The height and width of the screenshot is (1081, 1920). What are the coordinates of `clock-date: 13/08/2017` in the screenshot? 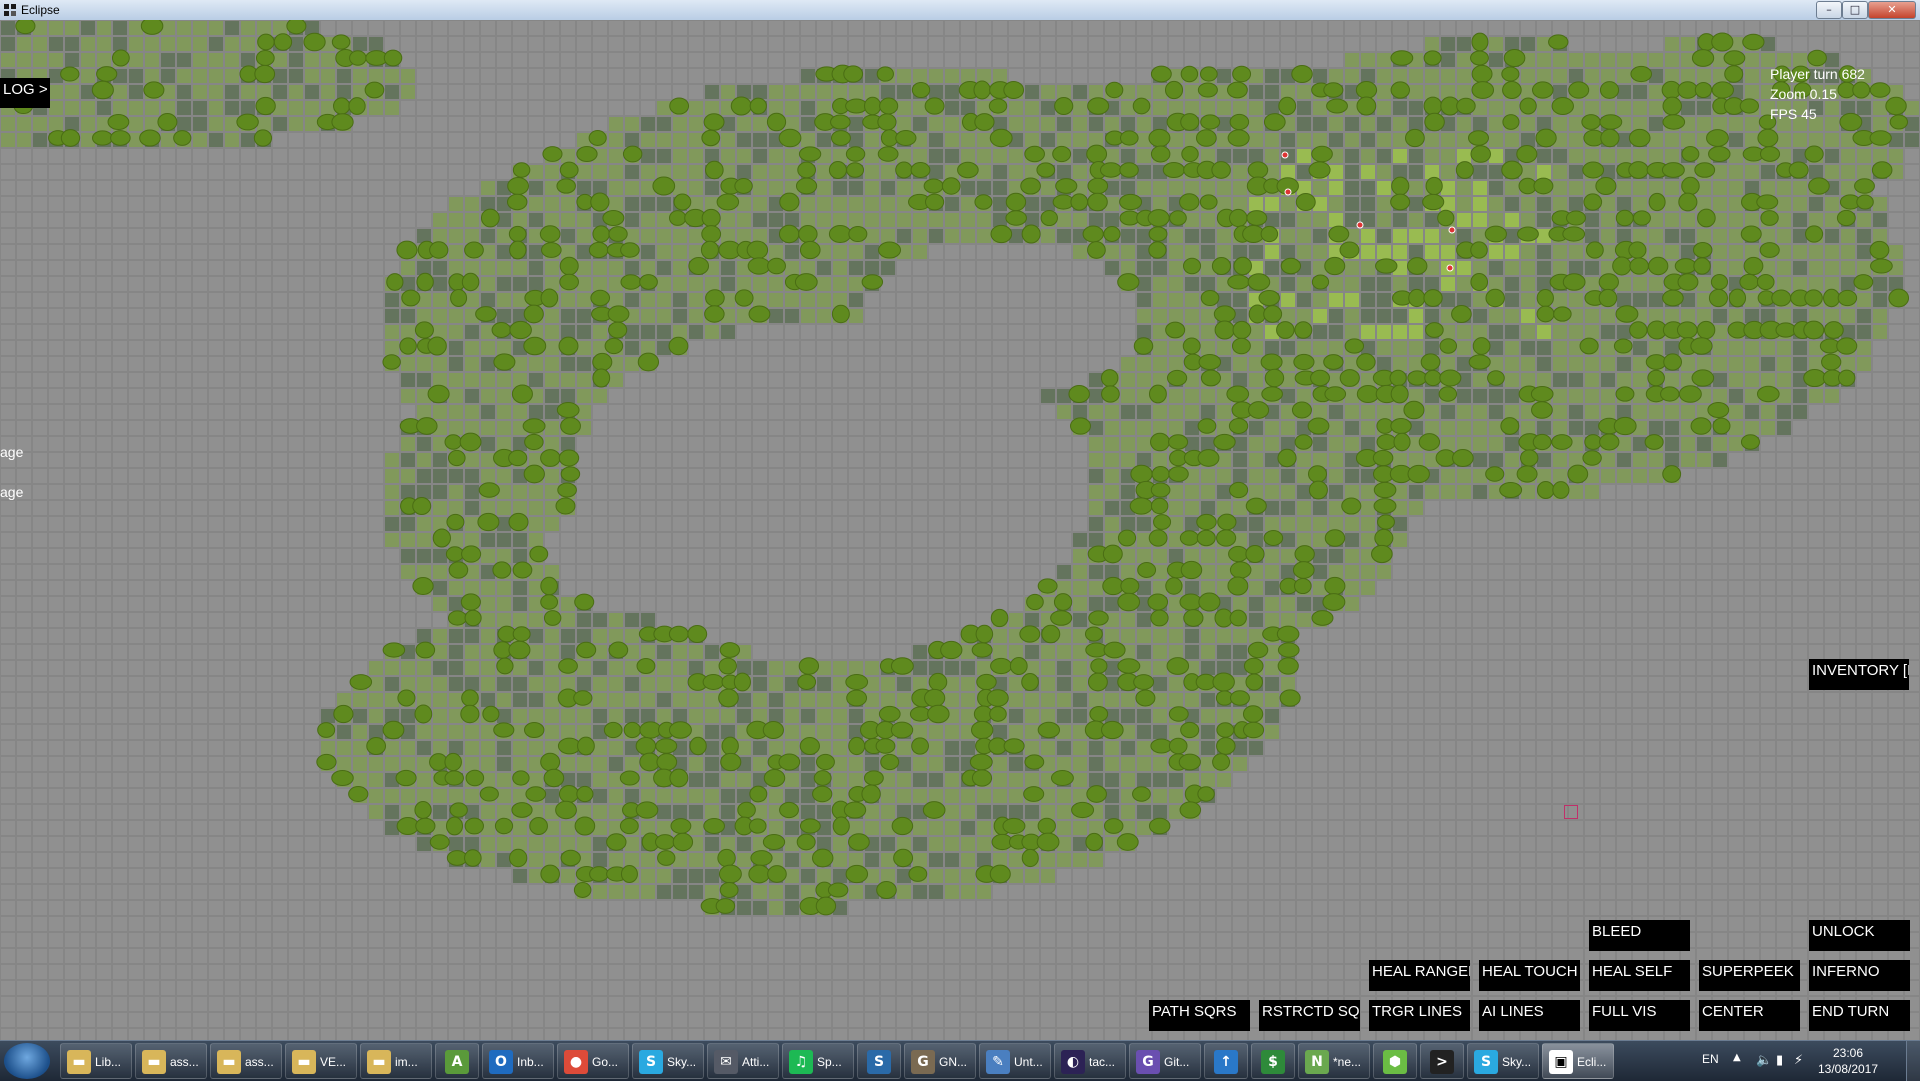 It's located at (1848, 1069).